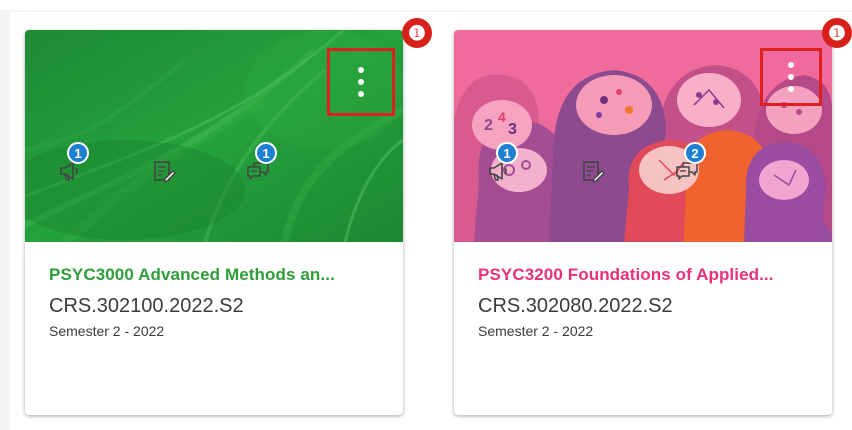 The height and width of the screenshot is (430, 852). What do you see at coordinates (199, 167) in the screenshot?
I see `course-actions: 1 1` at bounding box center [199, 167].